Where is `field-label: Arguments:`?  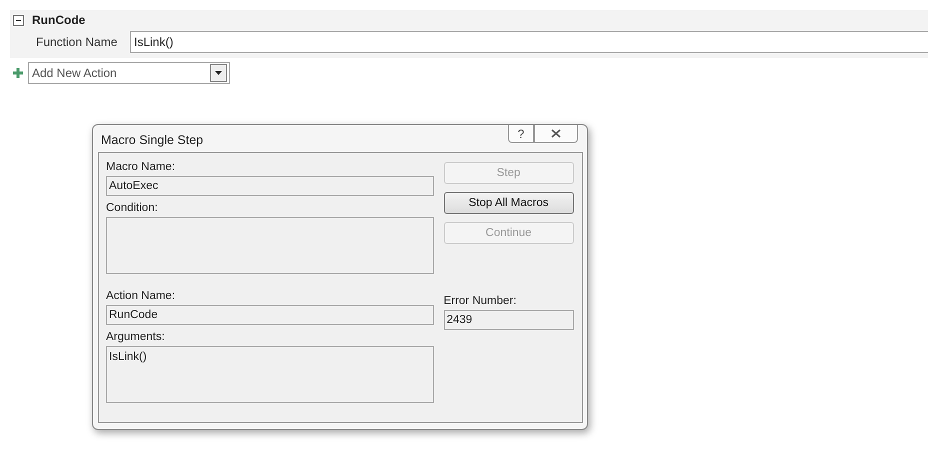 field-label: Arguments: is located at coordinates (136, 337).